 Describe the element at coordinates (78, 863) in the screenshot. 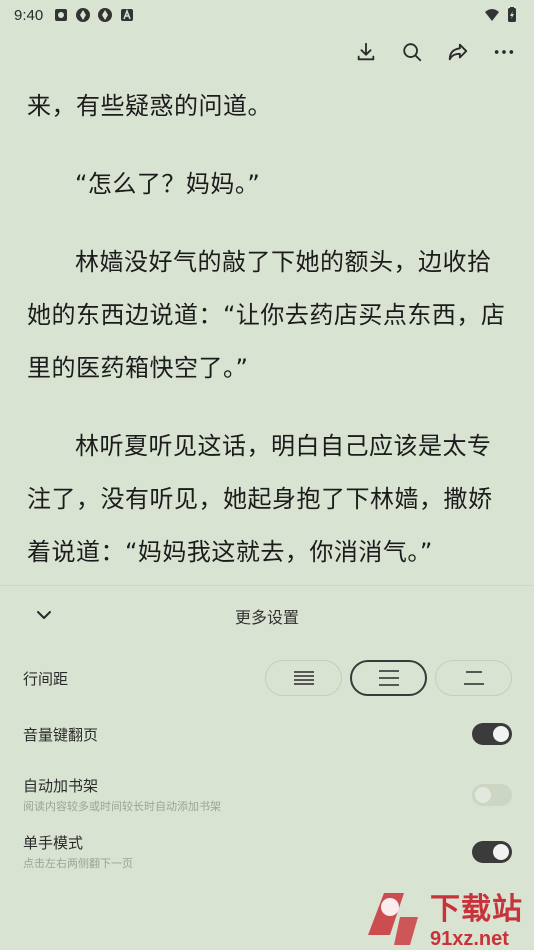

I see `one-hand-desc: 点击左右两侧翻下一页` at that location.